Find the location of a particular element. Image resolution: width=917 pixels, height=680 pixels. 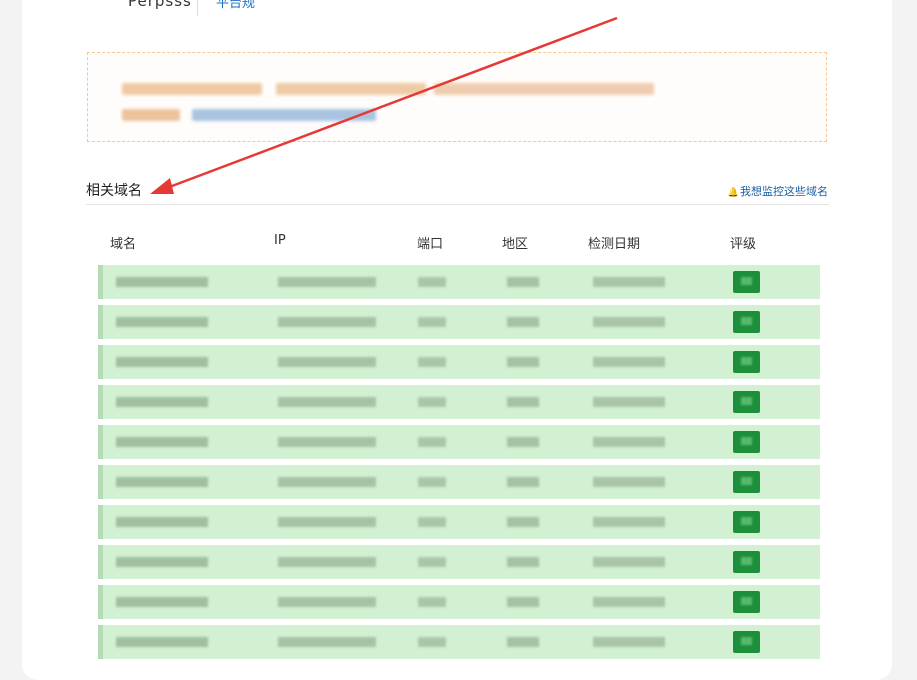

notice-box is located at coordinates (457, 97).